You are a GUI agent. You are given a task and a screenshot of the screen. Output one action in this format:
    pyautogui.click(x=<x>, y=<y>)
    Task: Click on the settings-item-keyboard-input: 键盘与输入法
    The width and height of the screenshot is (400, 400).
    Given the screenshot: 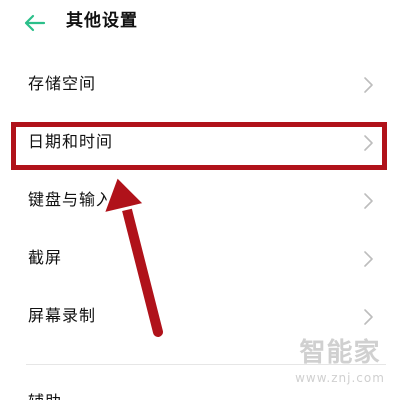 What is the action you would take?
    pyautogui.click(x=200, y=200)
    